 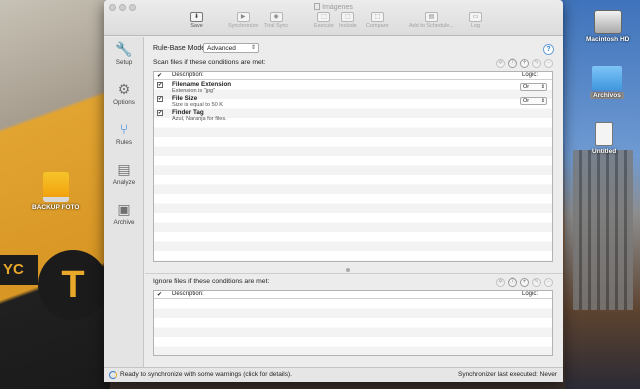 What do you see at coordinates (196, 17) in the screenshot?
I see `save-icon: ⬇` at bounding box center [196, 17].